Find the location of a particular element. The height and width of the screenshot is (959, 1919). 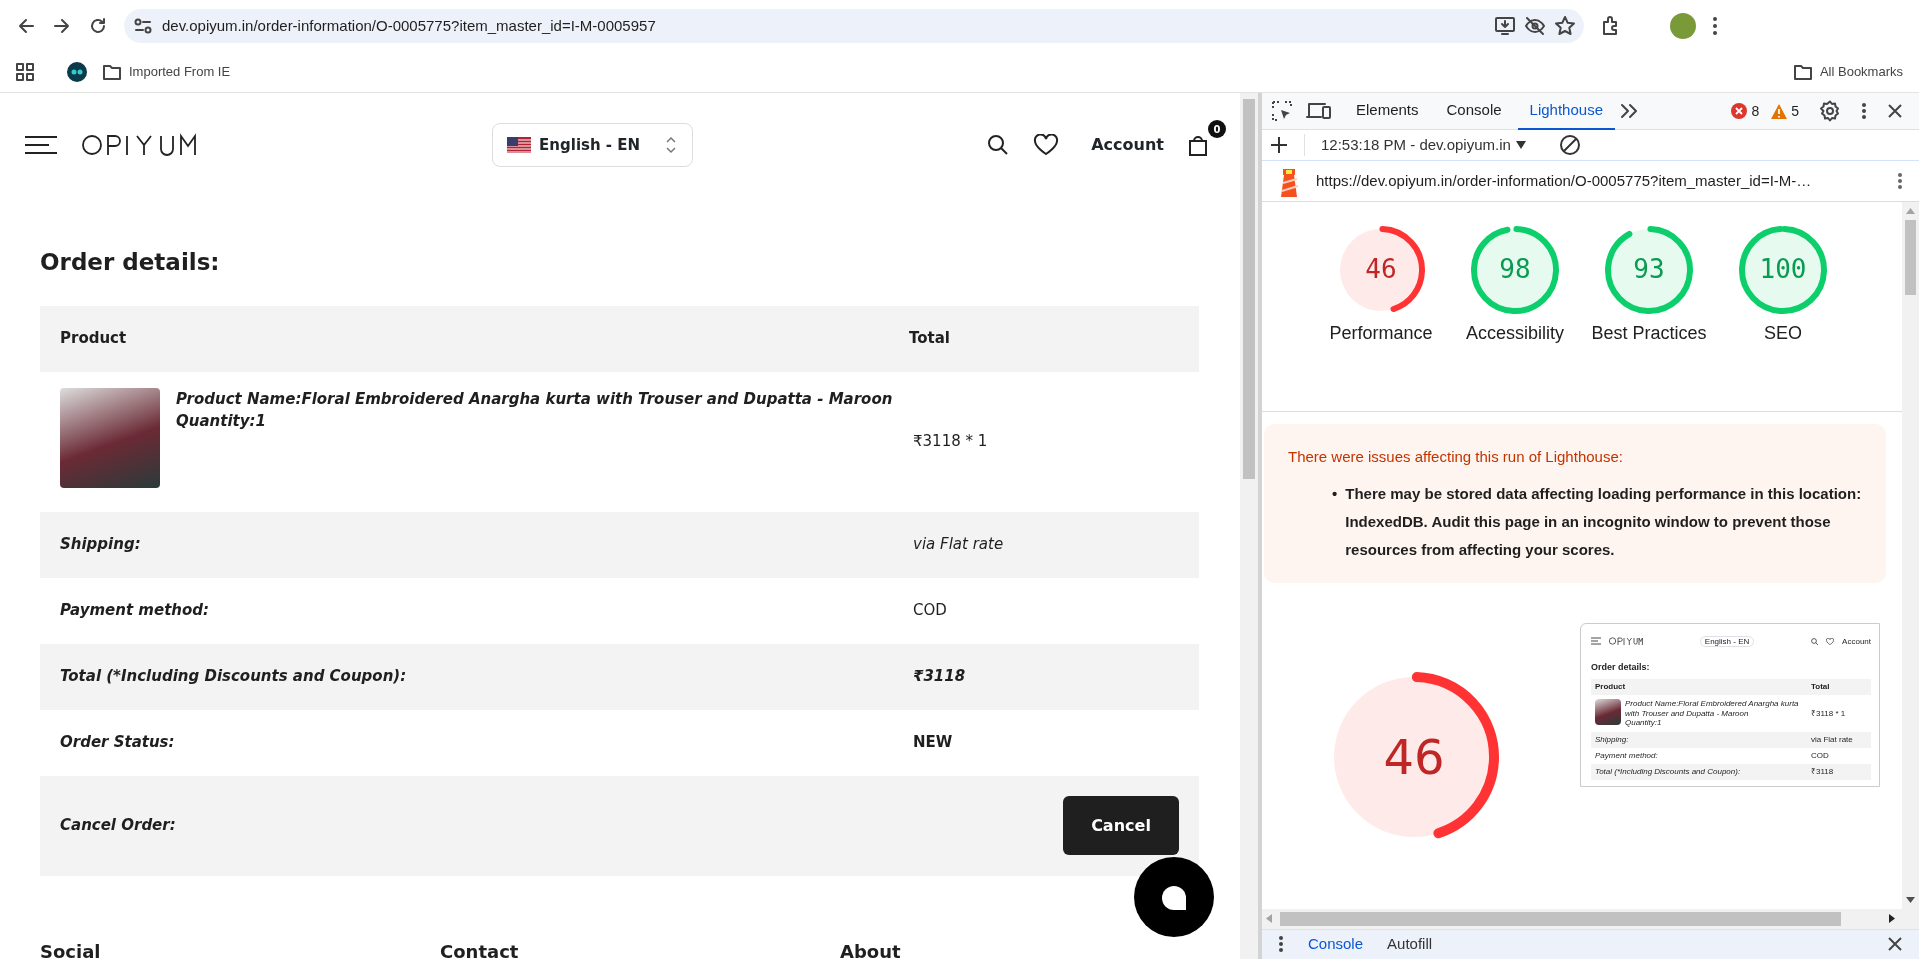

devtools-tab: Lighthouse is located at coordinates (1566, 111).